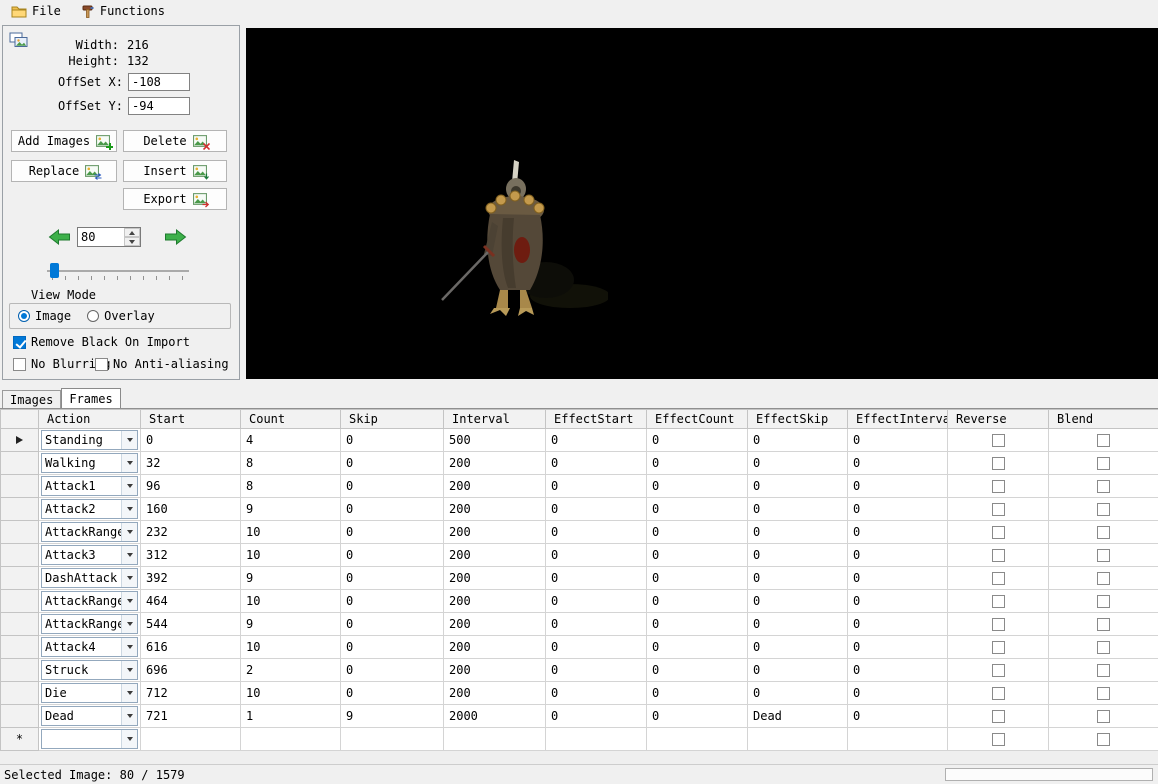  What do you see at coordinates (190, 532) in the screenshot?
I see `start-cell: 232` at bounding box center [190, 532].